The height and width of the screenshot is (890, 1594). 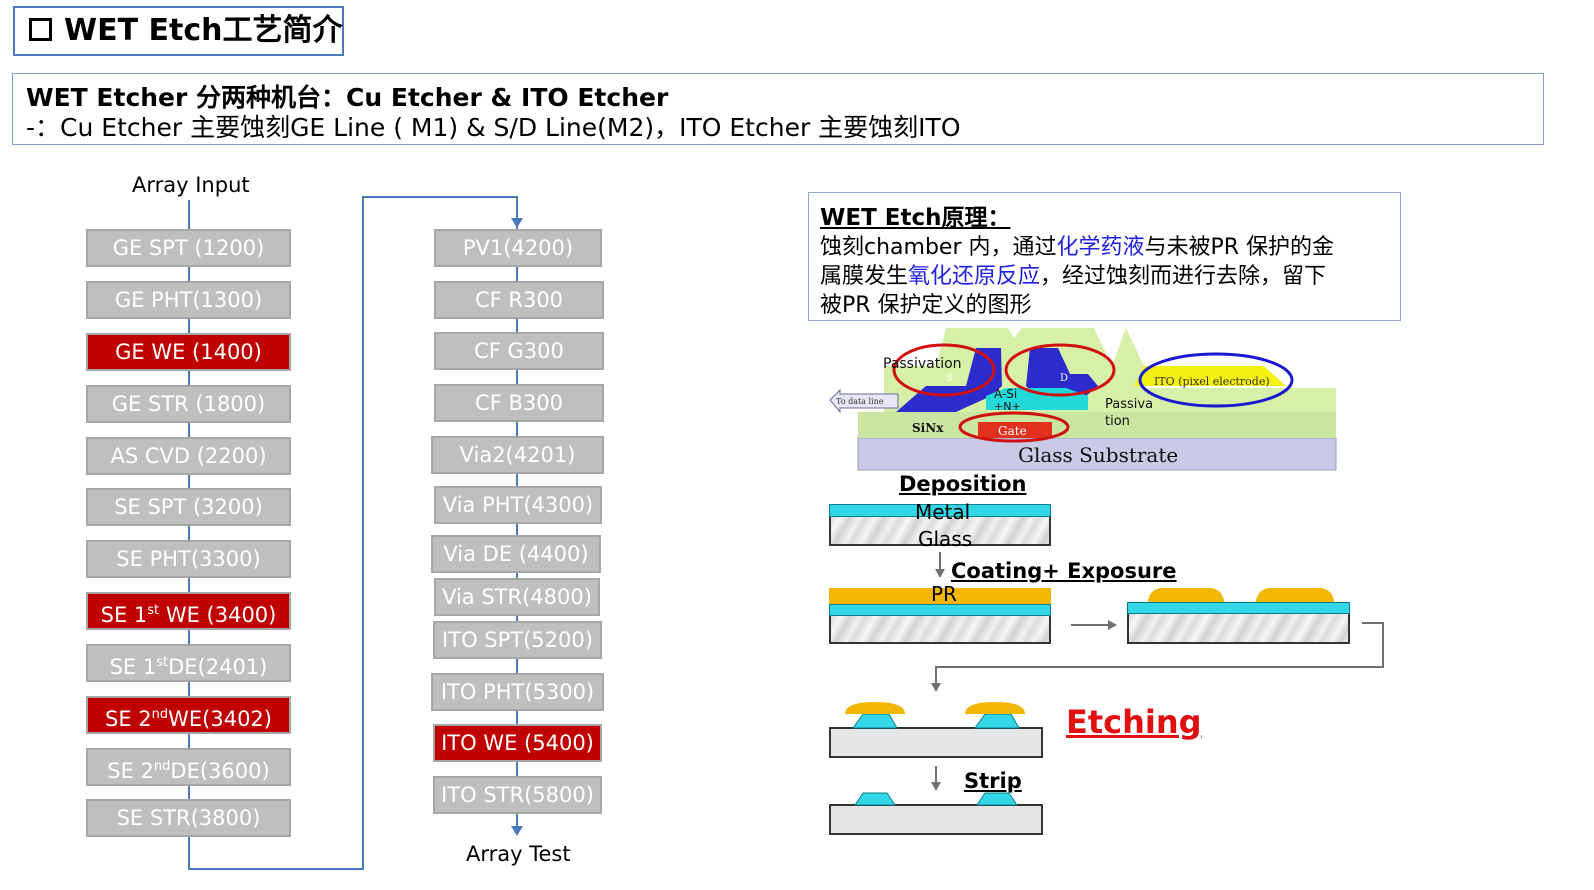 What do you see at coordinates (936, 813) in the screenshot?
I see `strip-stage-diagram` at bounding box center [936, 813].